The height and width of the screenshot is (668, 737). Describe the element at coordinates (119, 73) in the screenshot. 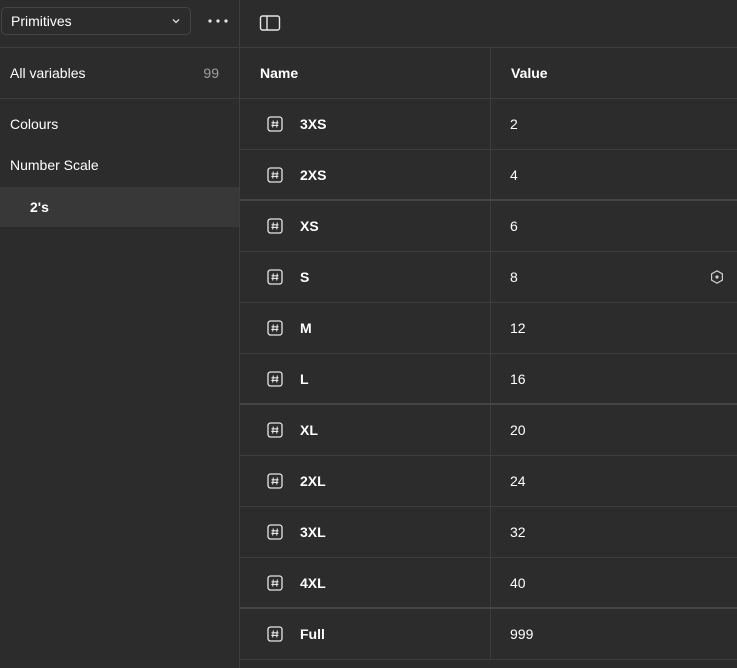

I see `sidebar-item-all-variables: All variables 99` at that location.